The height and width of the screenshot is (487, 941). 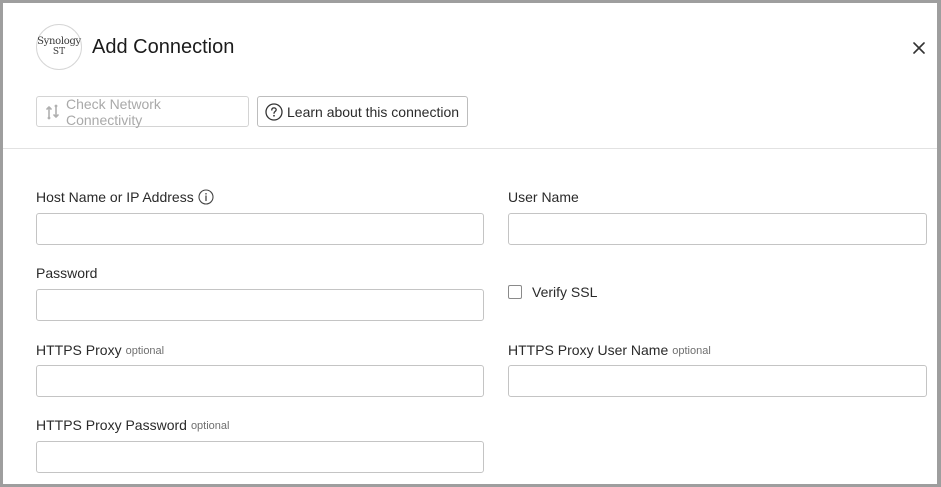 I want to click on close-button, so click(x=919, y=48).